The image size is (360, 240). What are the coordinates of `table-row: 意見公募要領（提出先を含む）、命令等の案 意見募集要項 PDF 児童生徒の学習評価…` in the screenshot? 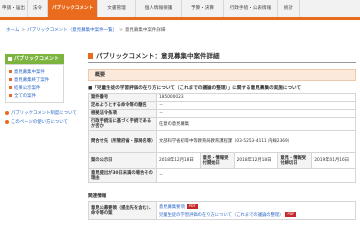 It's located at (222, 210).